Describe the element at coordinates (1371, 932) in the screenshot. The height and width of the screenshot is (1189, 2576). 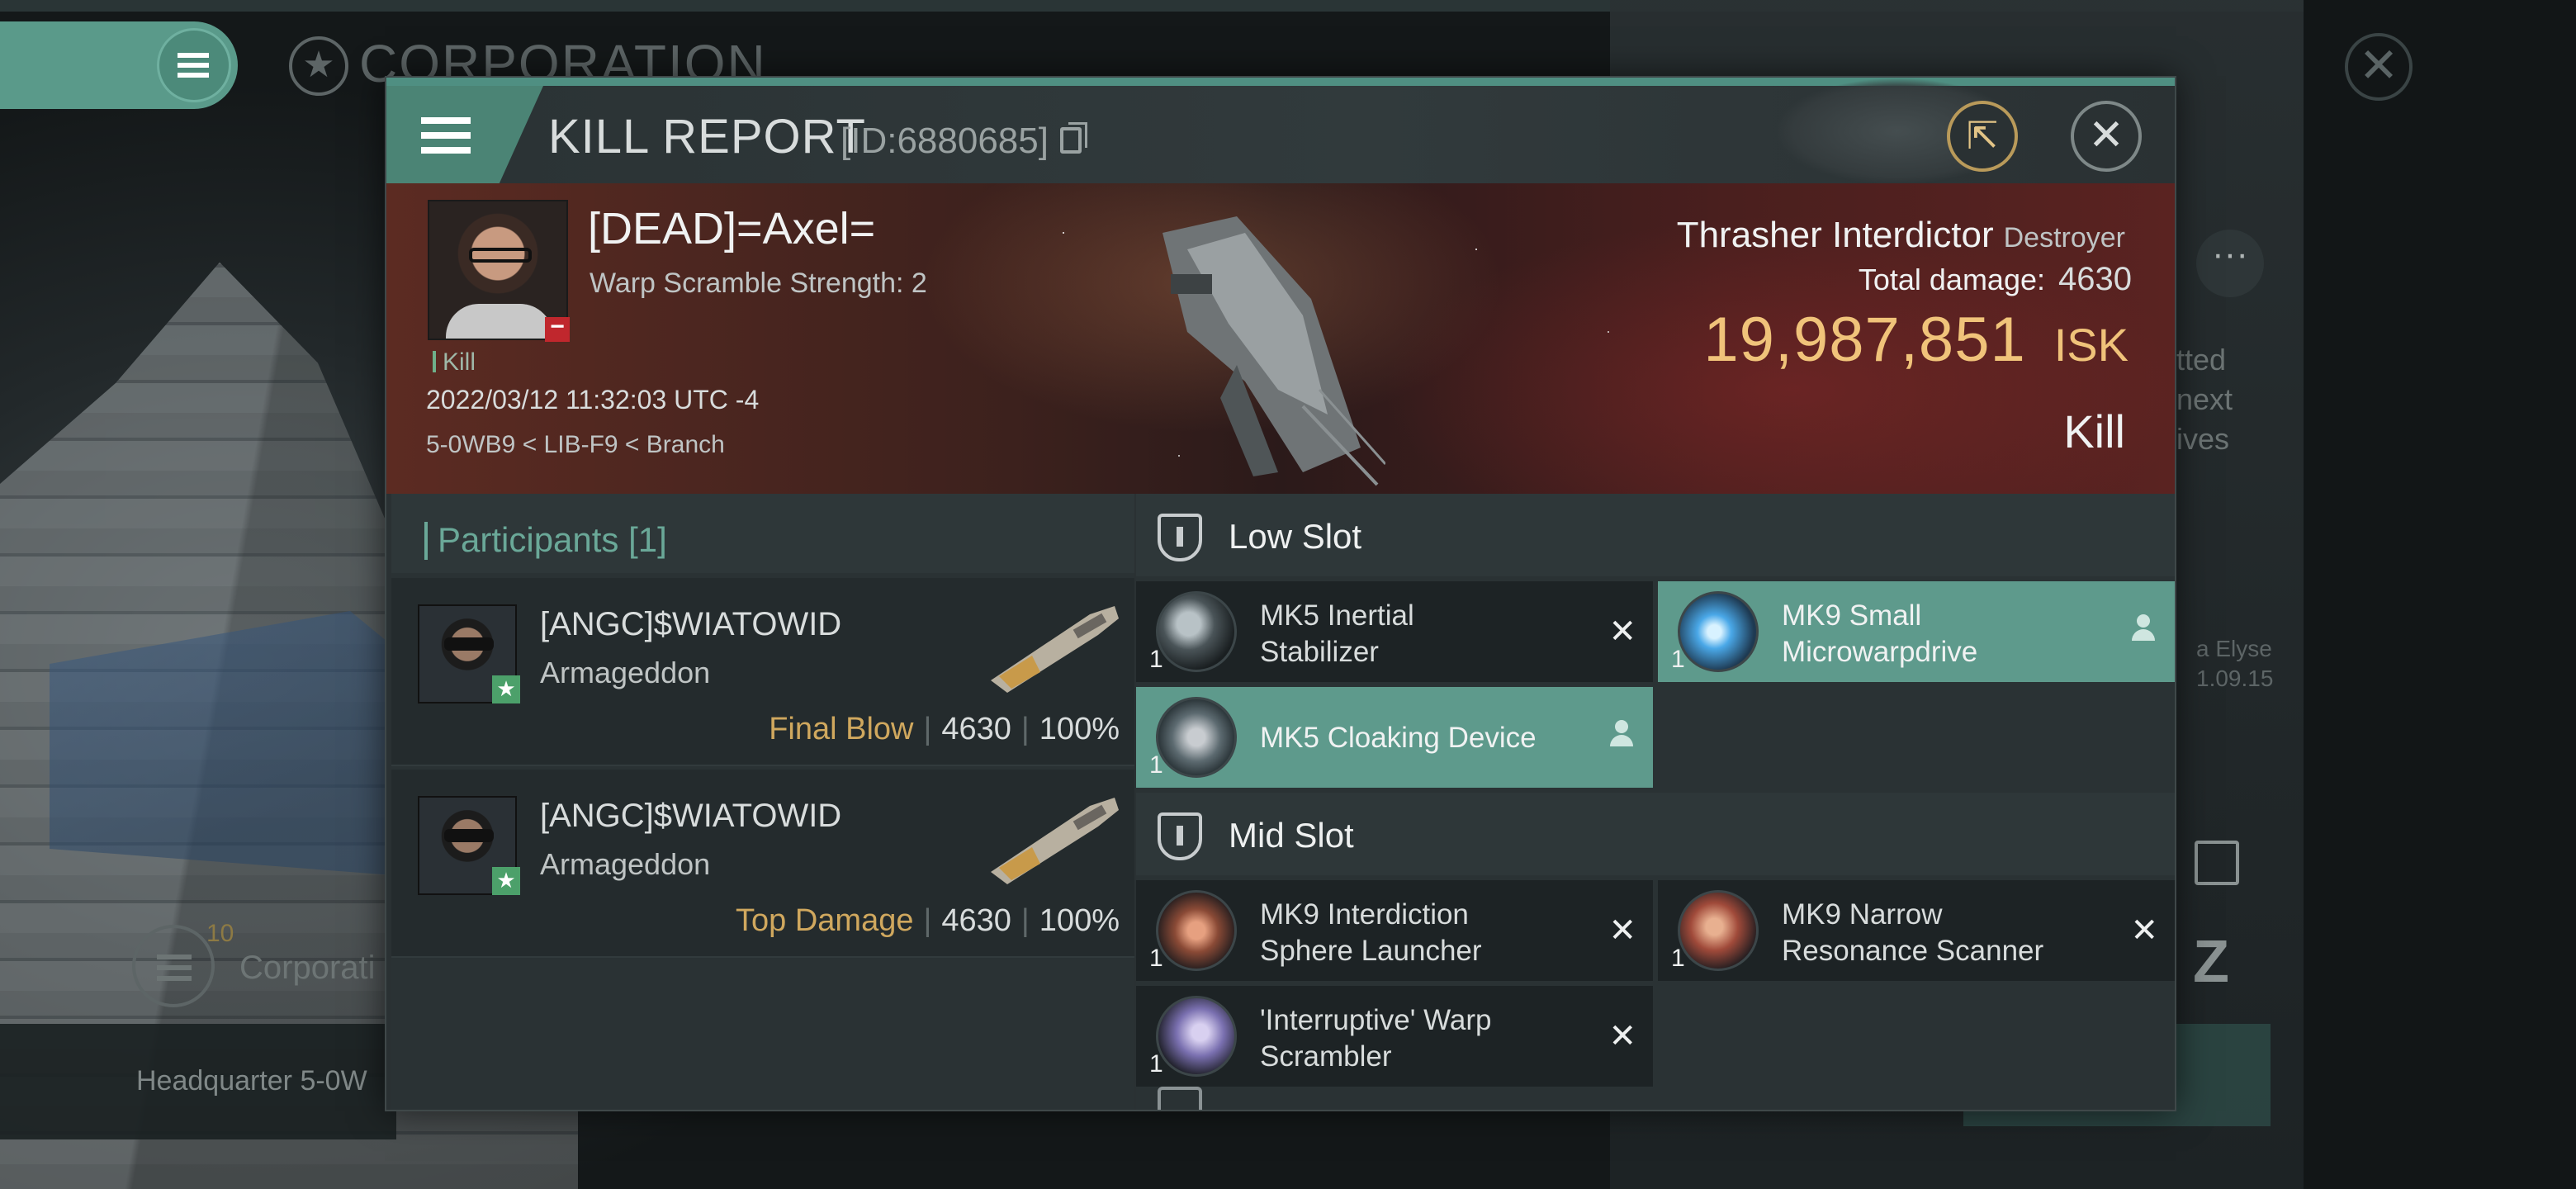
I see `module-name: MK9 Interdiction Sphere Launcher` at that location.